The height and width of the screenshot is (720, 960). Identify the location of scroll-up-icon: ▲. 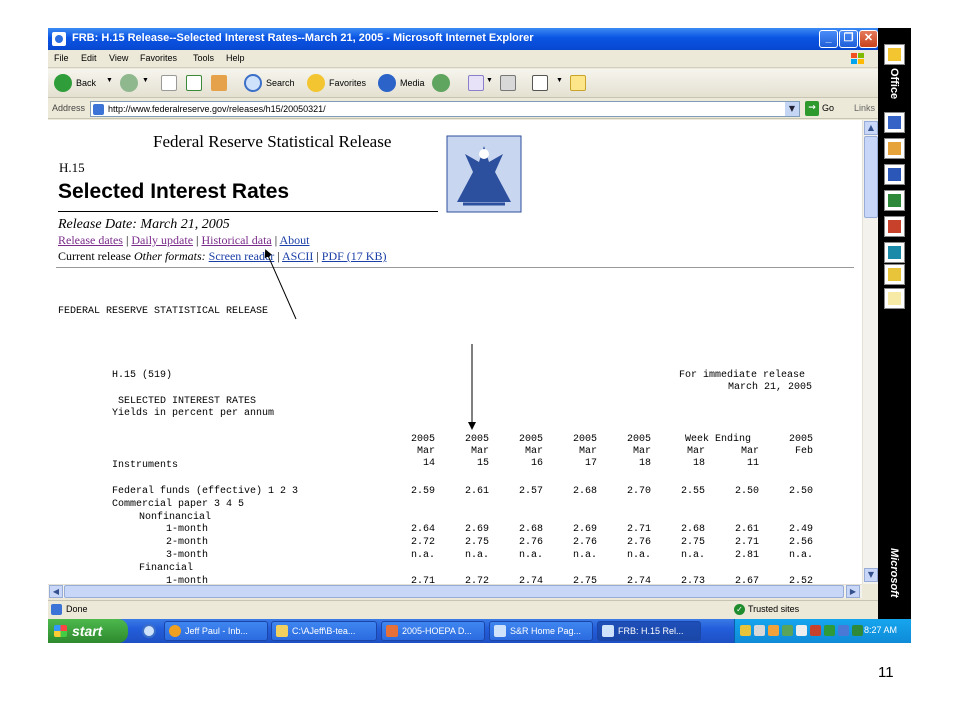
(871, 128).